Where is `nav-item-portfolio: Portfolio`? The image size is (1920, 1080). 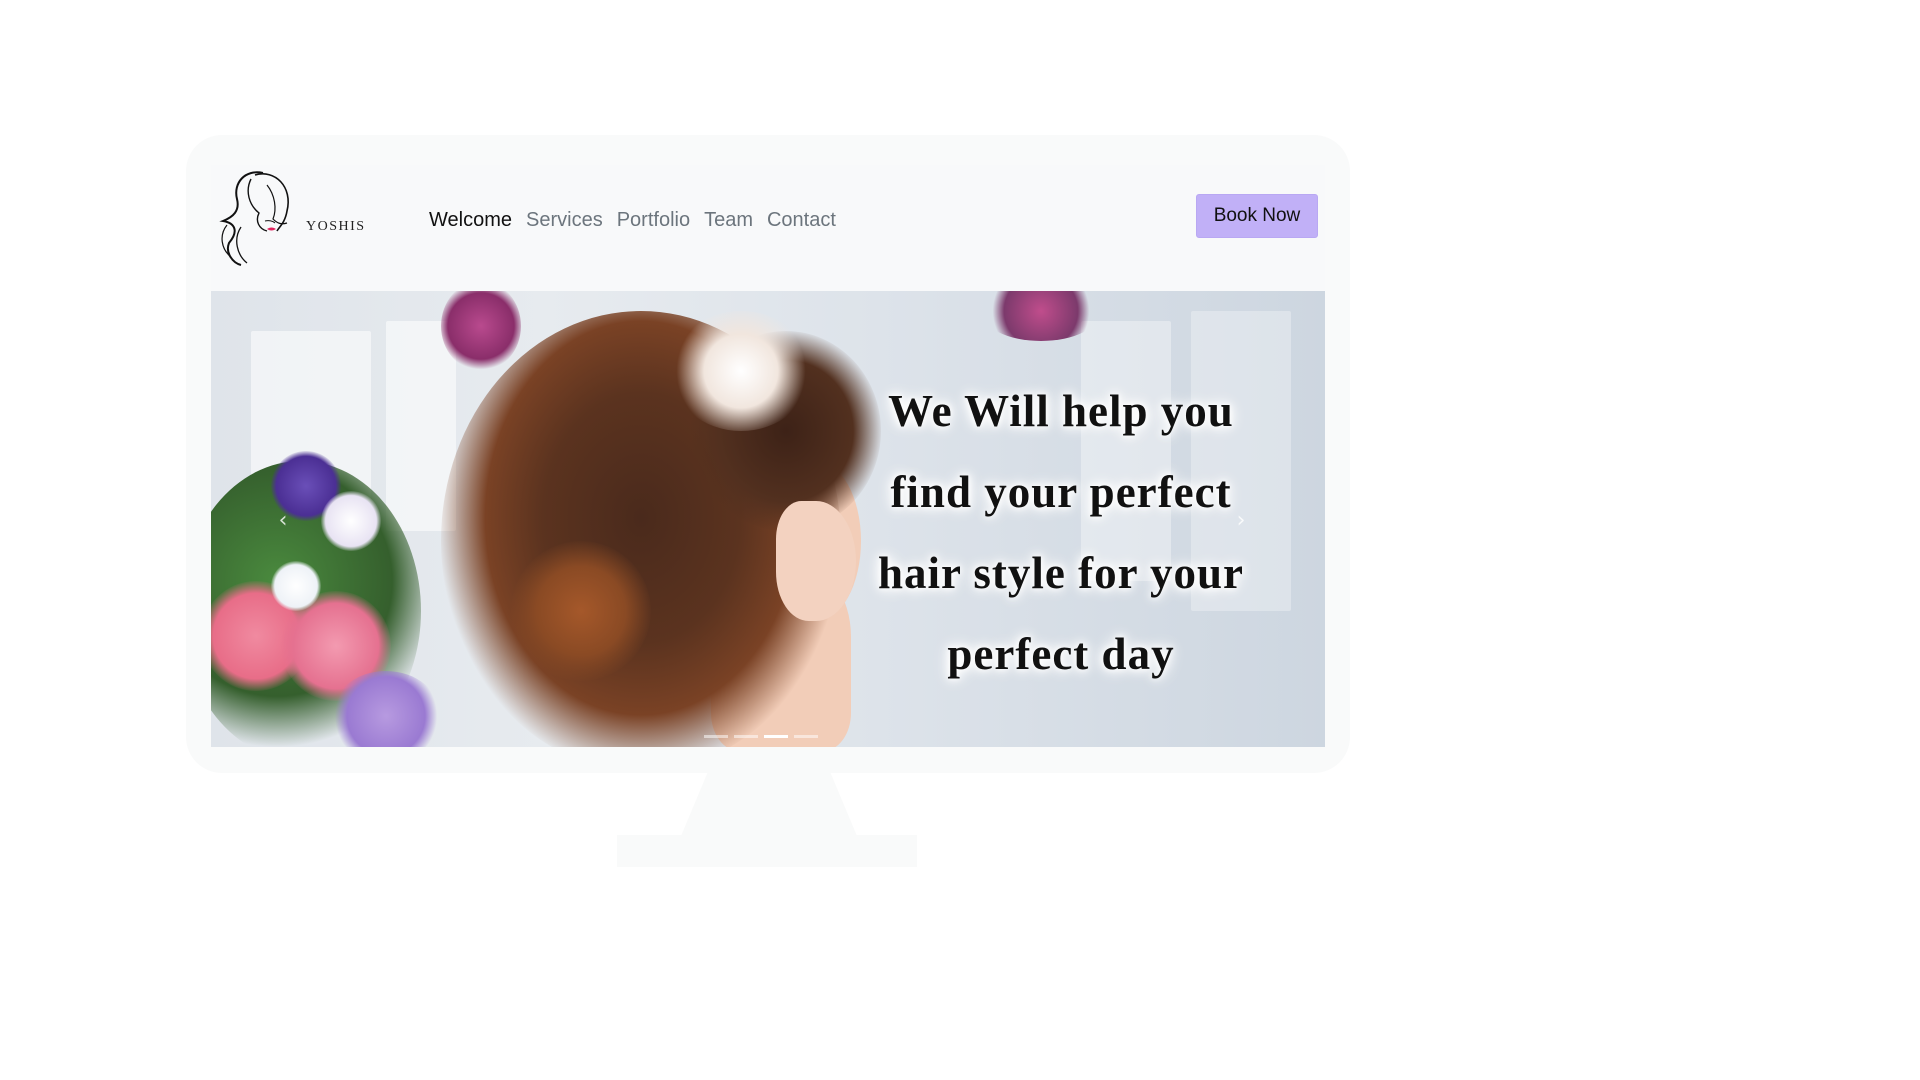 nav-item-portfolio: Portfolio is located at coordinates (653, 220).